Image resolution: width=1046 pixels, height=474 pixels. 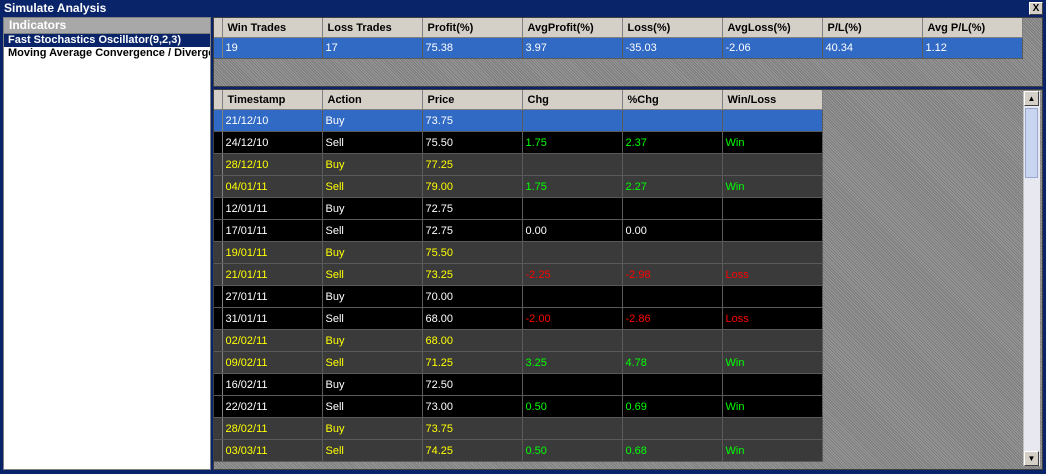 I want to click on cell-timestamp: 22/02/11, so click(x=272, y=406).